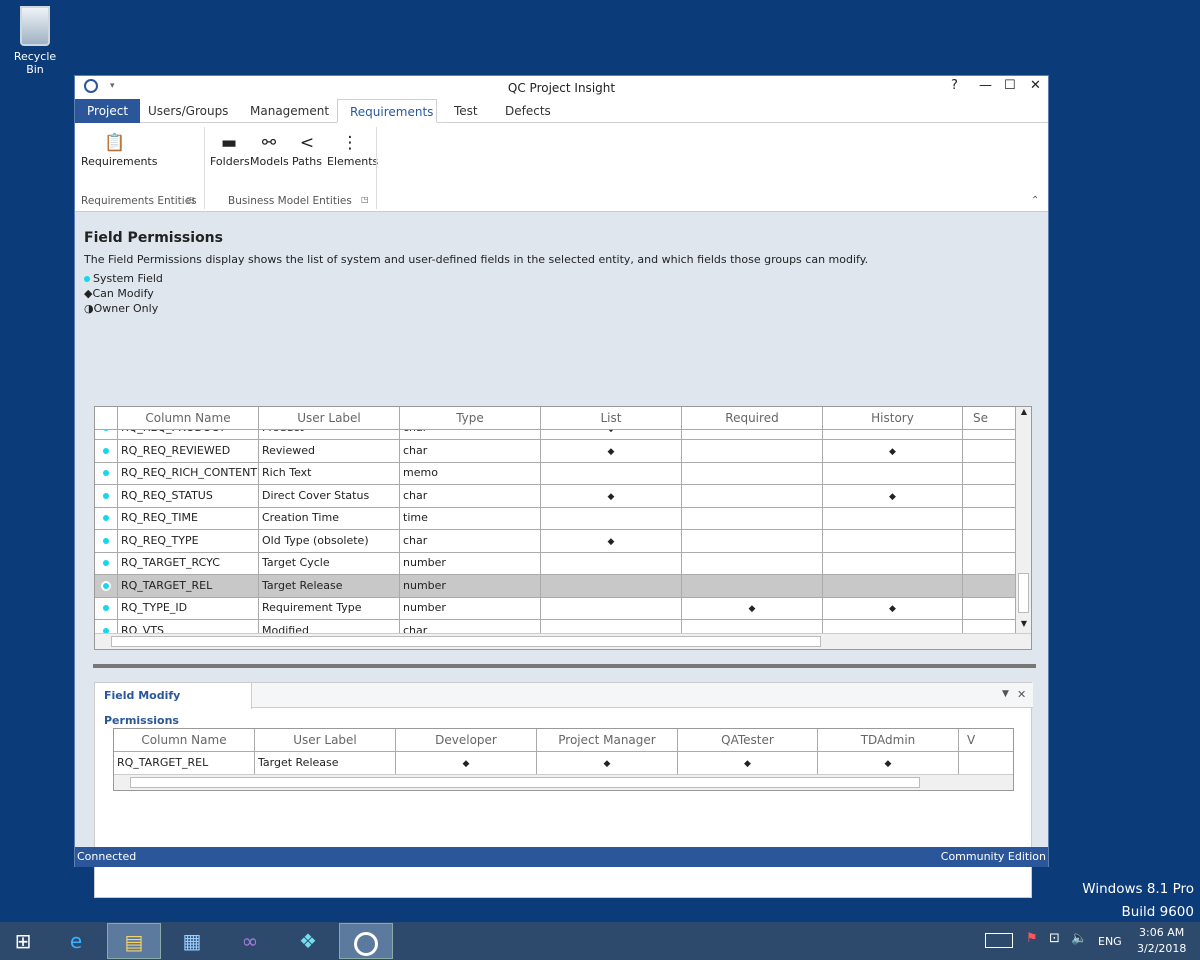 This screenshot has width=1200, height=960. I want to click on column-header-type: Type, so click(470, 418).